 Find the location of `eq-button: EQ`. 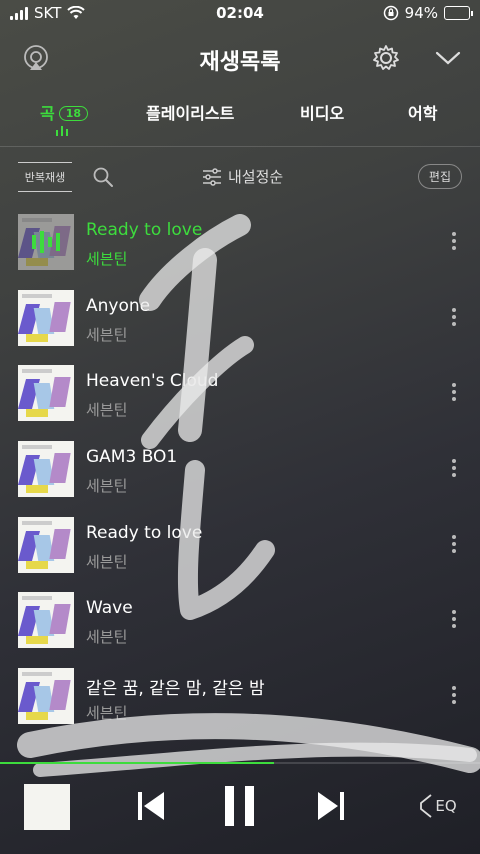

eq-button: EQ is located at coordinates (437, 806).